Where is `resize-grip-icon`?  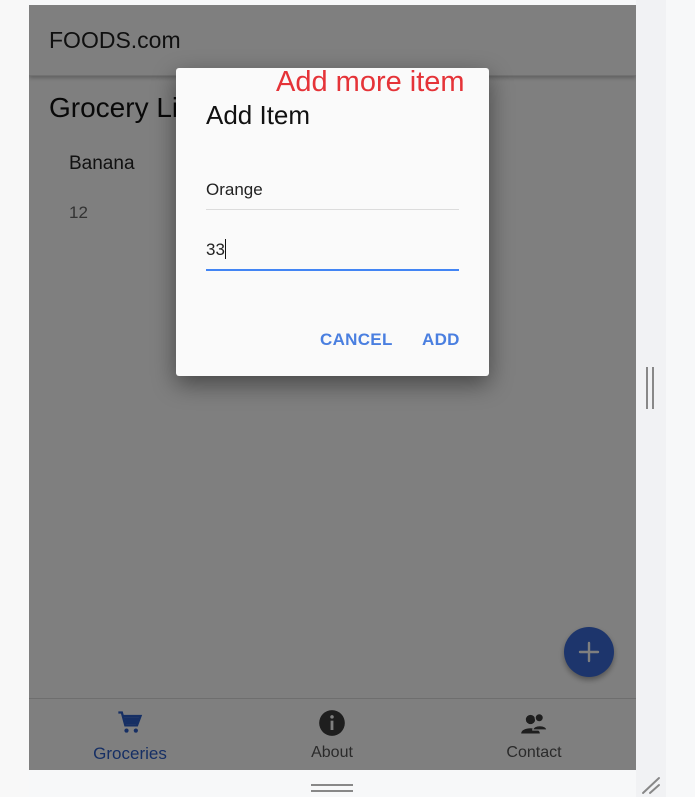
resize-grip-icon is located at coordinates (651, 785).